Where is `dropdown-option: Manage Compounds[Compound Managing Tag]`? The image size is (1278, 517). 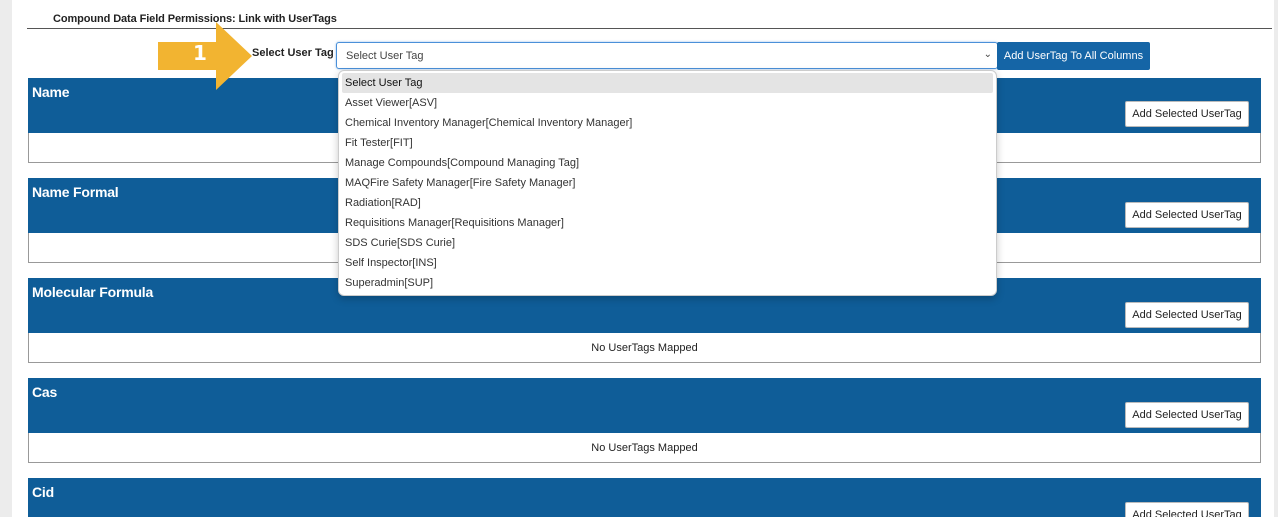 dropdown-option: Manage Compounds[Compound Managing Tag] is located at coordinates (667, 163).